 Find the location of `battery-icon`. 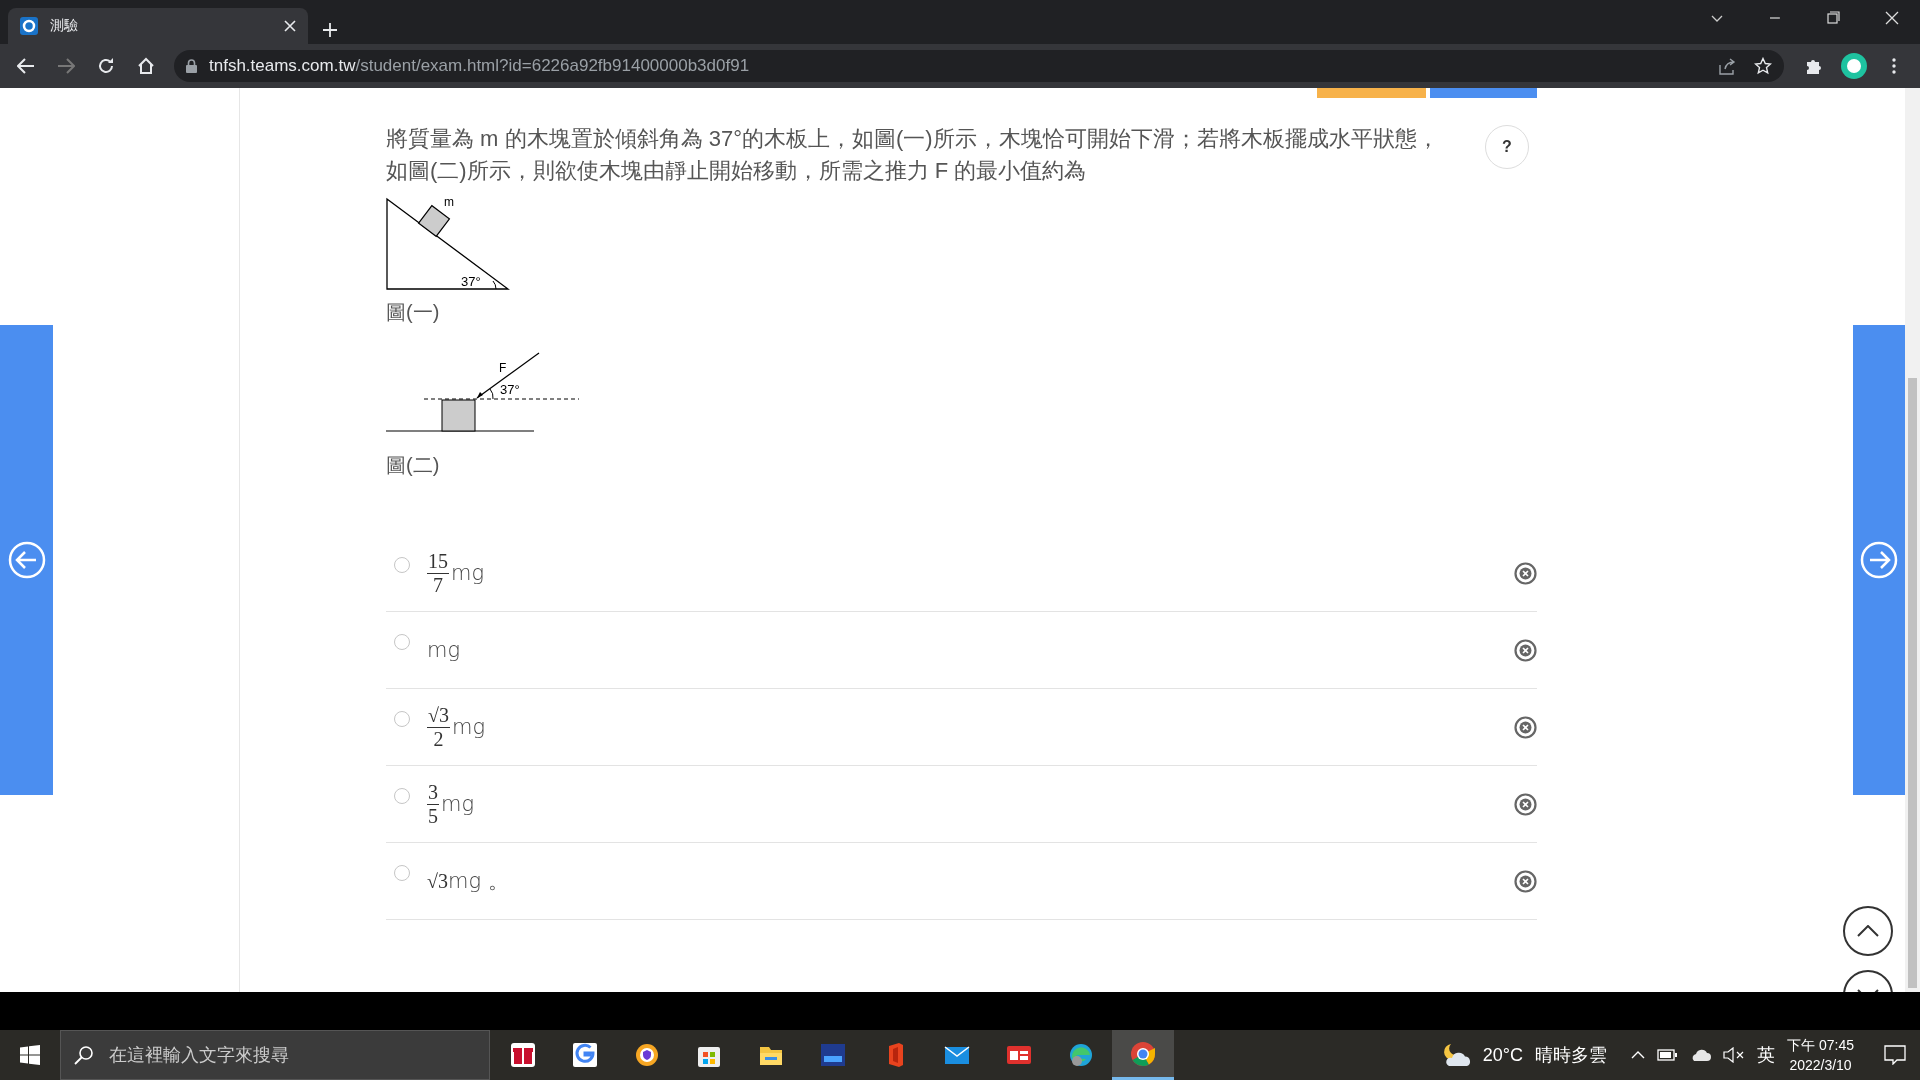

battery-icon is located at coordinates (1667, 1055).